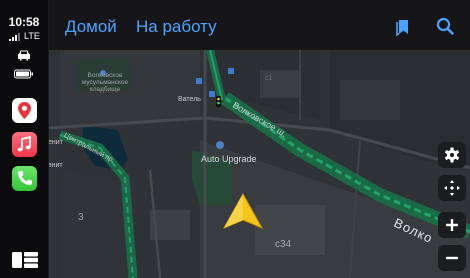  Describe the element at coordinates (283, 244) in the screenshot. I see `building-label-c34: с34` at that location.